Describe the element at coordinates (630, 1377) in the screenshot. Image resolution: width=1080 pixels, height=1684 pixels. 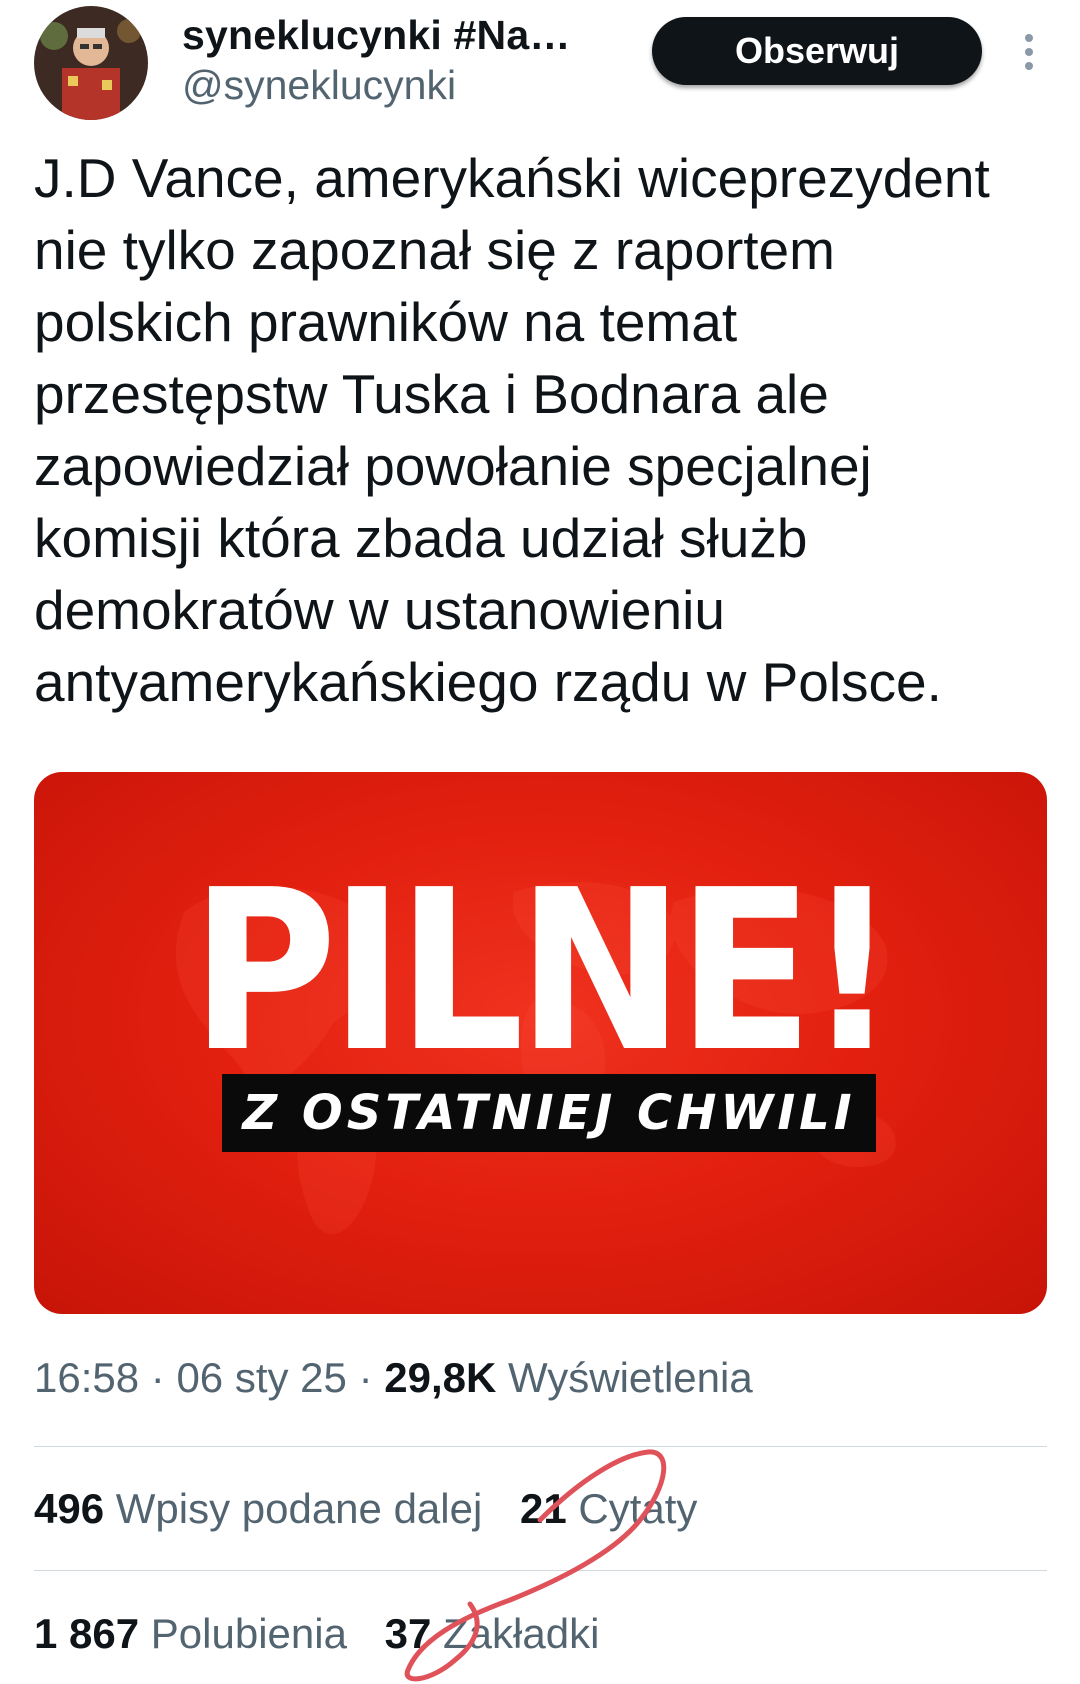
I see `views-label: Wyświetlenia` at that location.